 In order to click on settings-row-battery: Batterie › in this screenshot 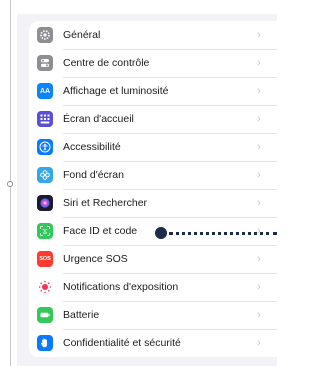, I will do `click(153, 315)`.